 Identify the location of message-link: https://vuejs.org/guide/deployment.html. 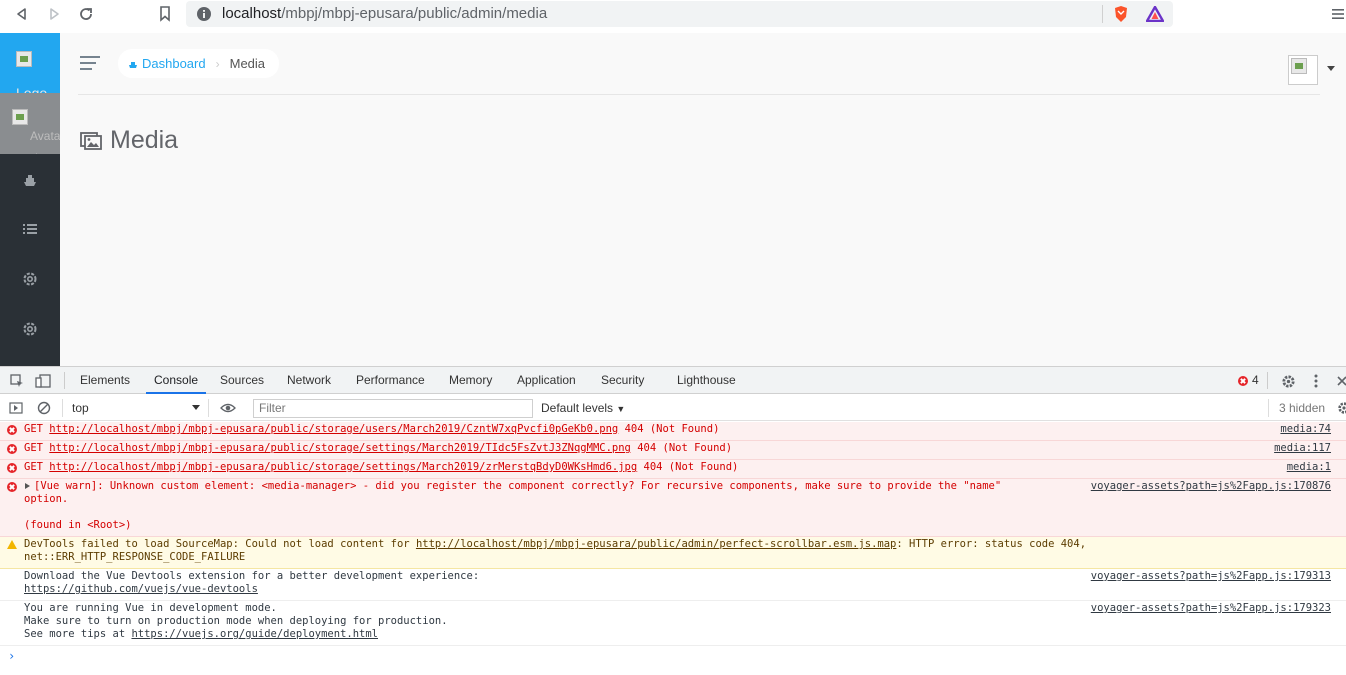
(254, 634).